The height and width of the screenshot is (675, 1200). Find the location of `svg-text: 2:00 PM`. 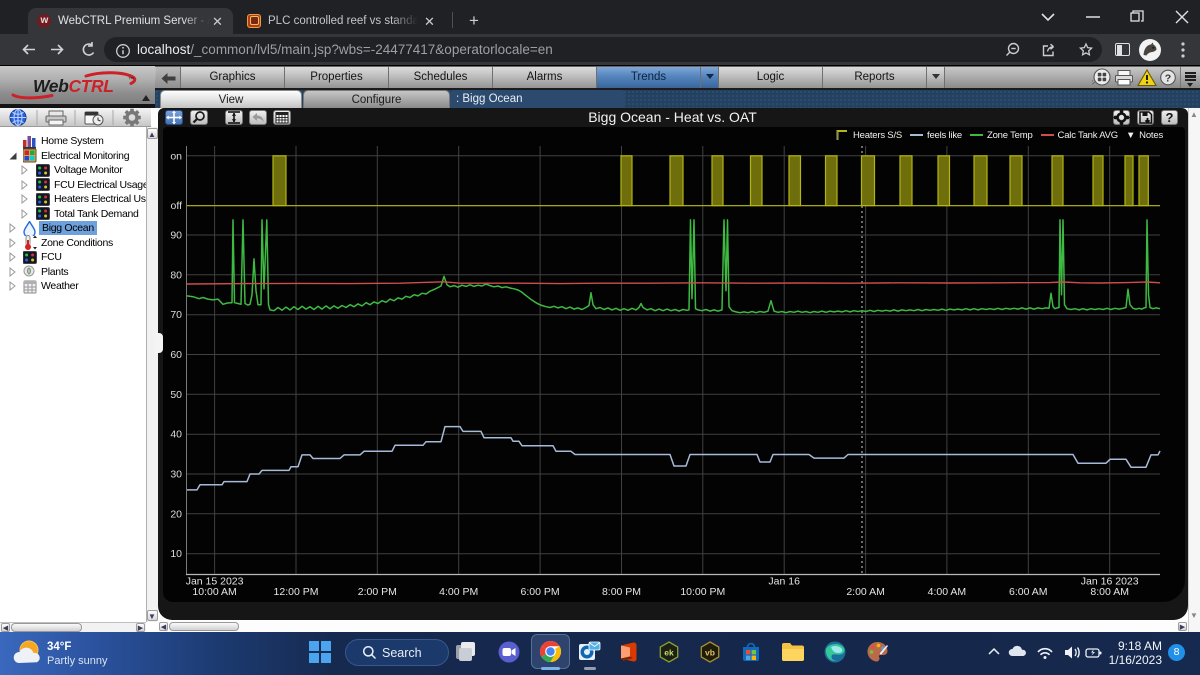

svg-text: 2:00 PM is located at coordinates (377, 592).